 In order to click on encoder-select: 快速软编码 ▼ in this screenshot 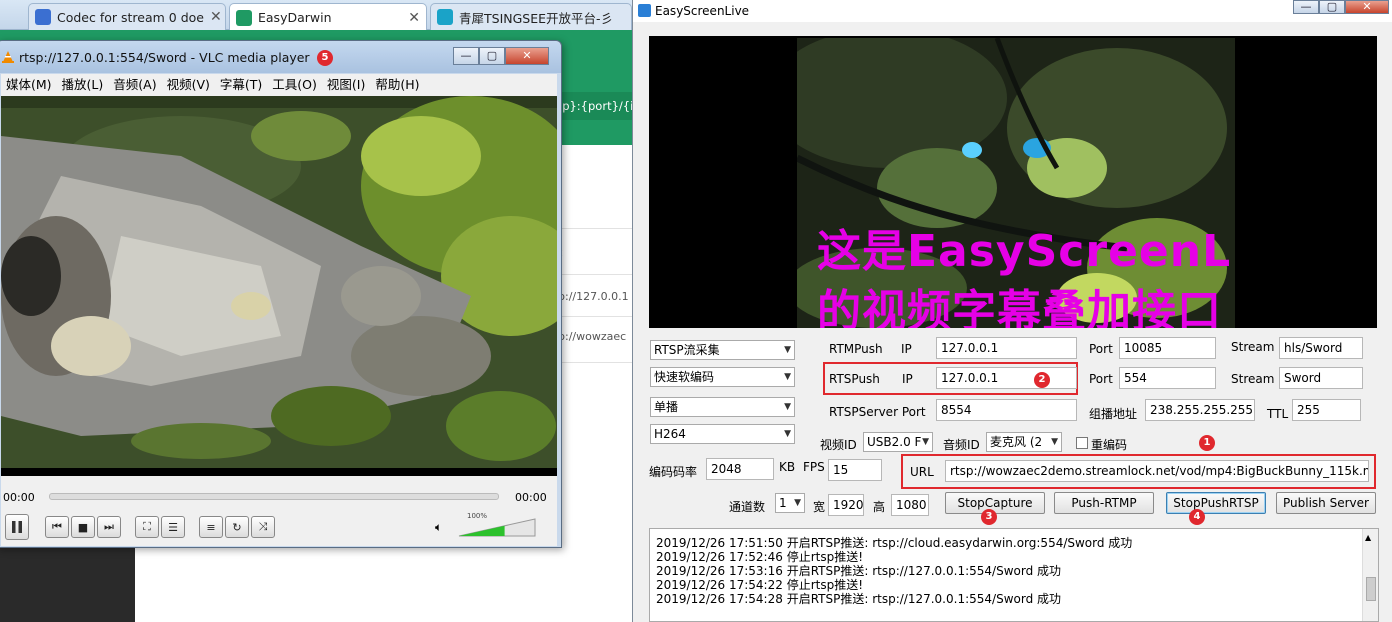, I will do `click(722, 377)`.